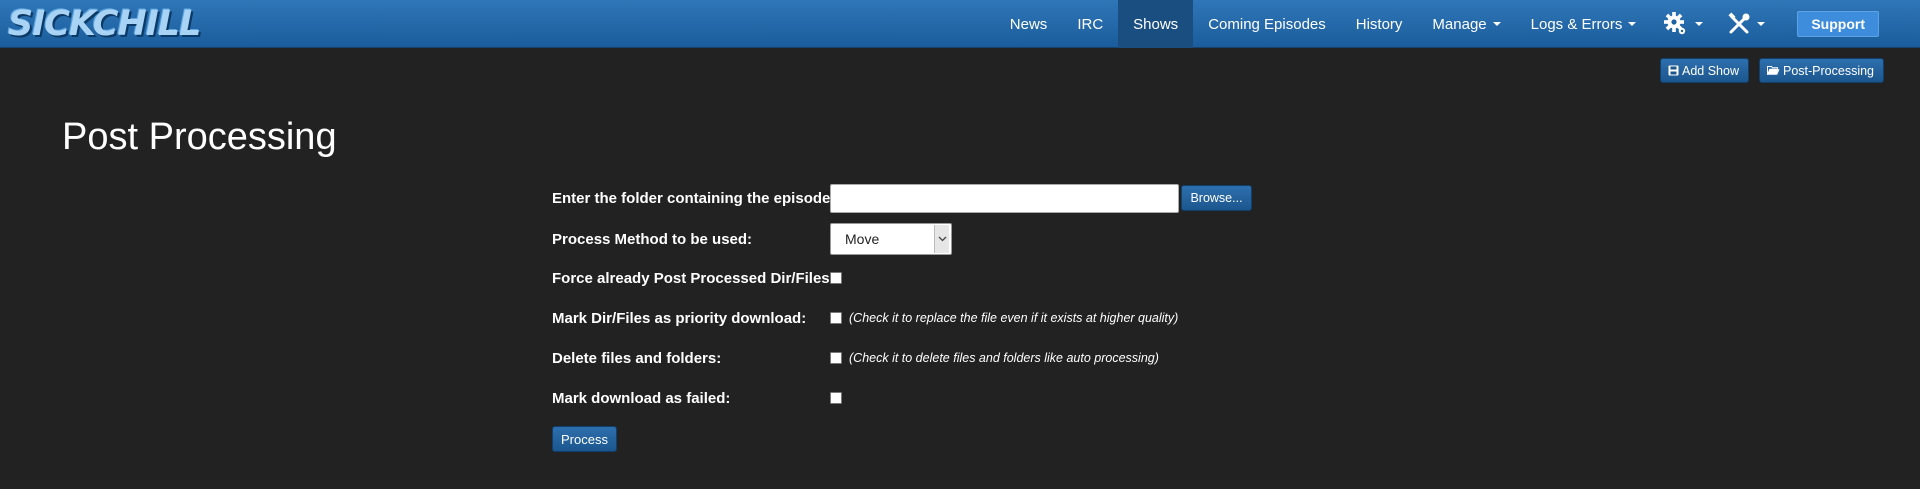 This screenshot has width=1920, height=489. Describe the element at coordinates (1773, 70) in the screenshot. I see `folder-open-icon` at that location.